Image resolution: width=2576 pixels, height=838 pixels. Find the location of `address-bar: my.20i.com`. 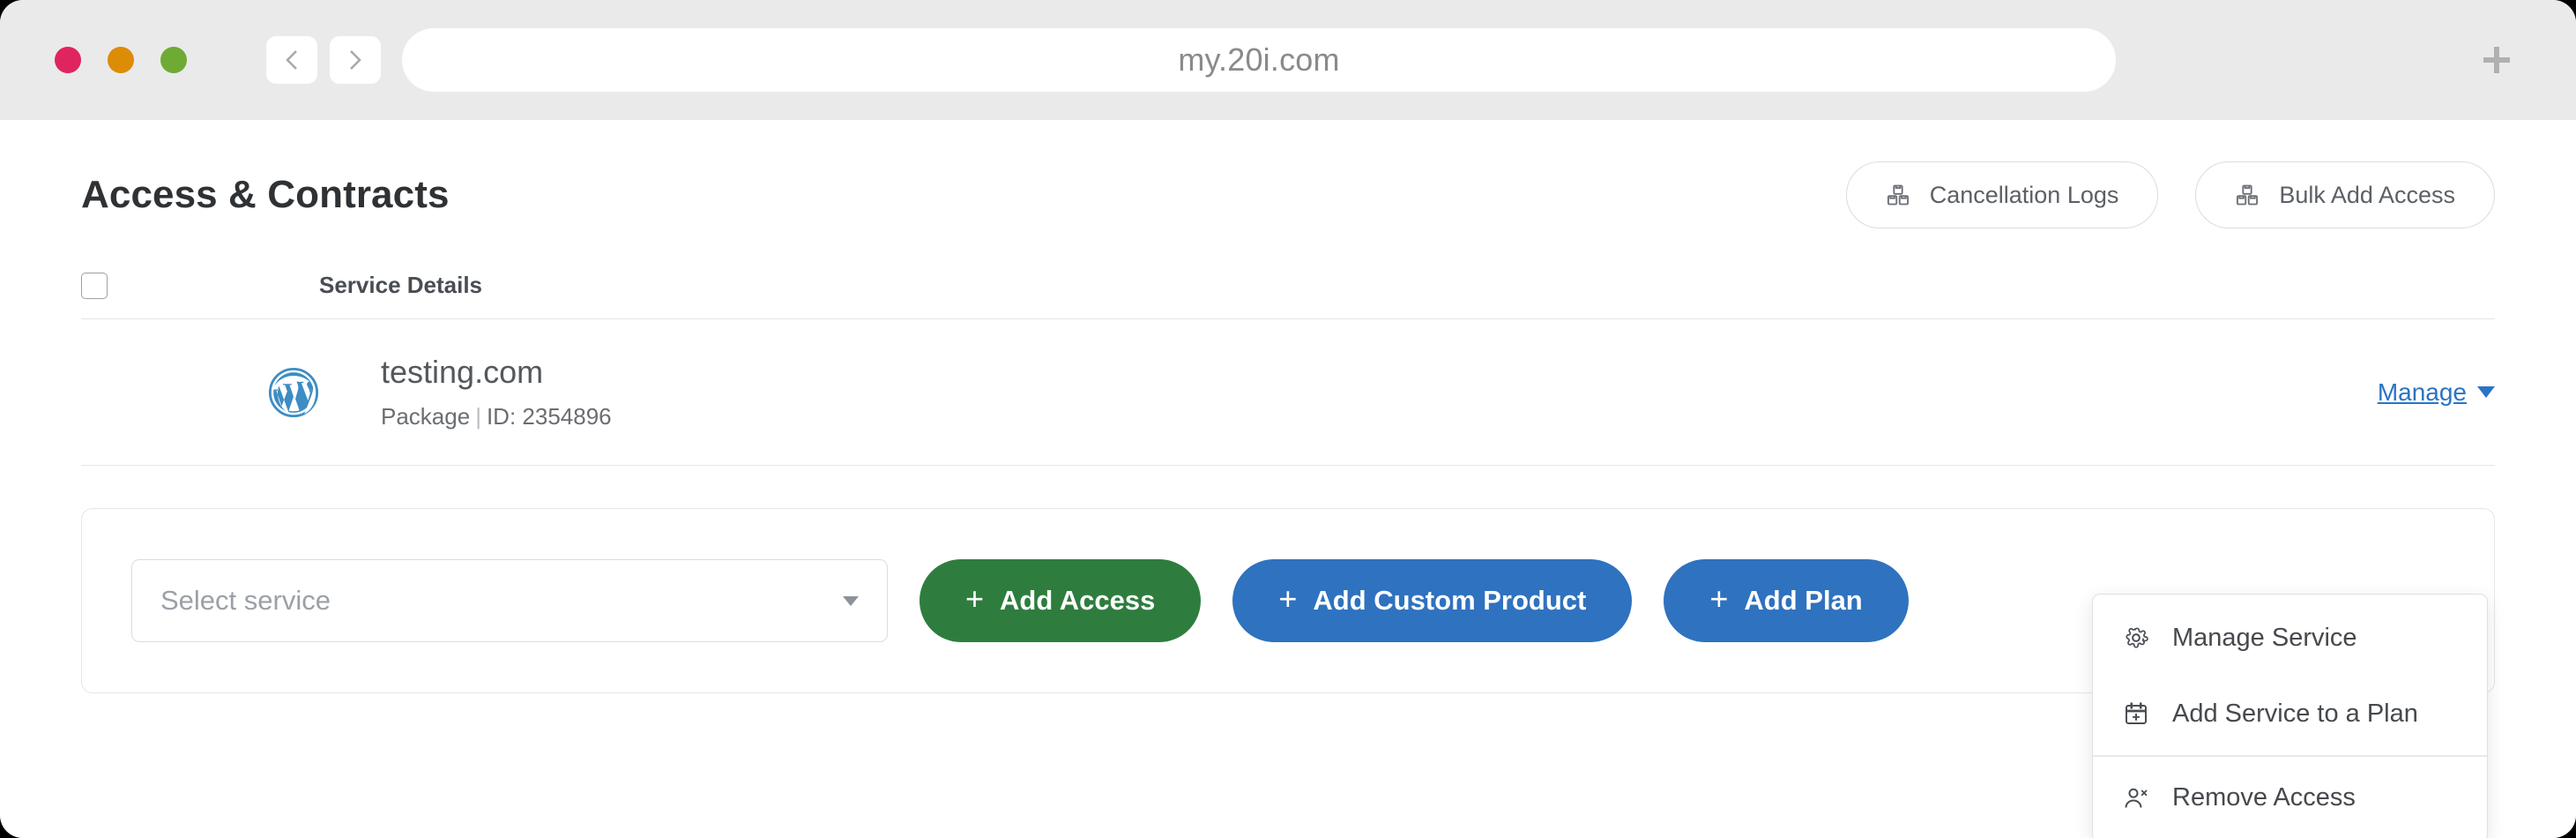

address-bar: my.20i.com is located at coordinates (1259, 60).